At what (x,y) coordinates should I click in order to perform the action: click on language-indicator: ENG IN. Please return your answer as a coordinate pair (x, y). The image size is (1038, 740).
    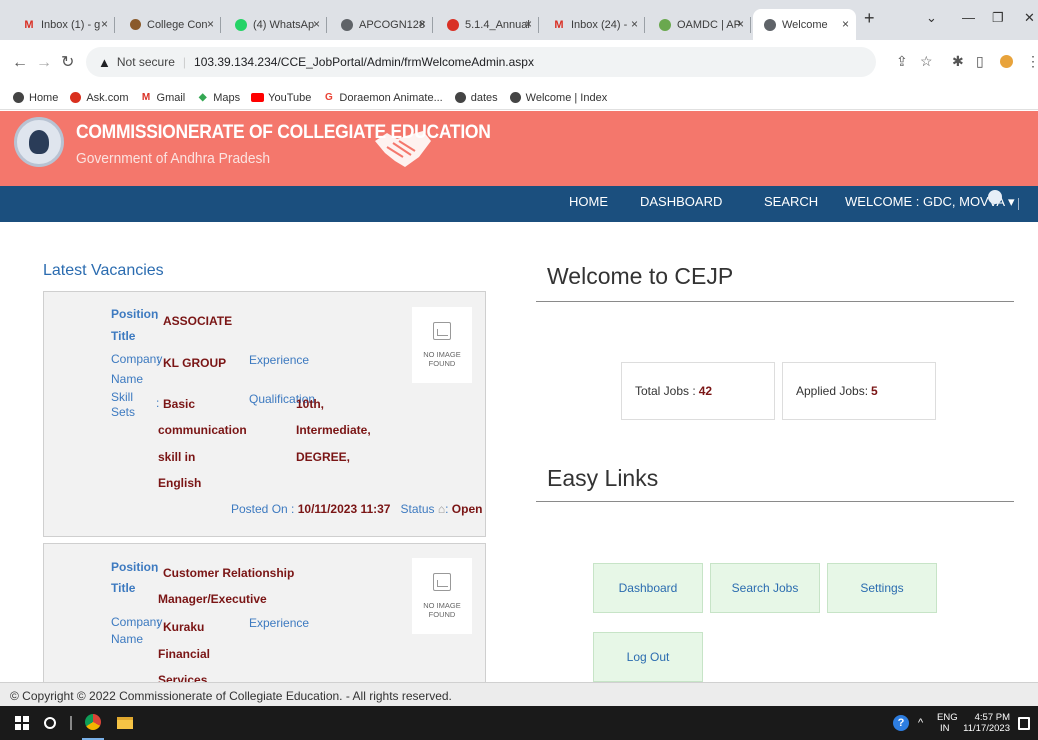
    Looking at the image, I should click on (947, 723).